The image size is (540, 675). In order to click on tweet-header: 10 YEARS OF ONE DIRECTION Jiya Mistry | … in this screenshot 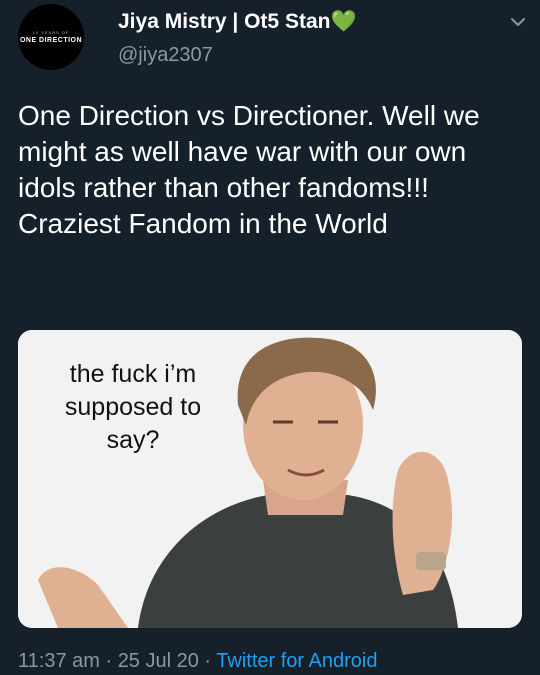, I will do `click(279, 40)`.